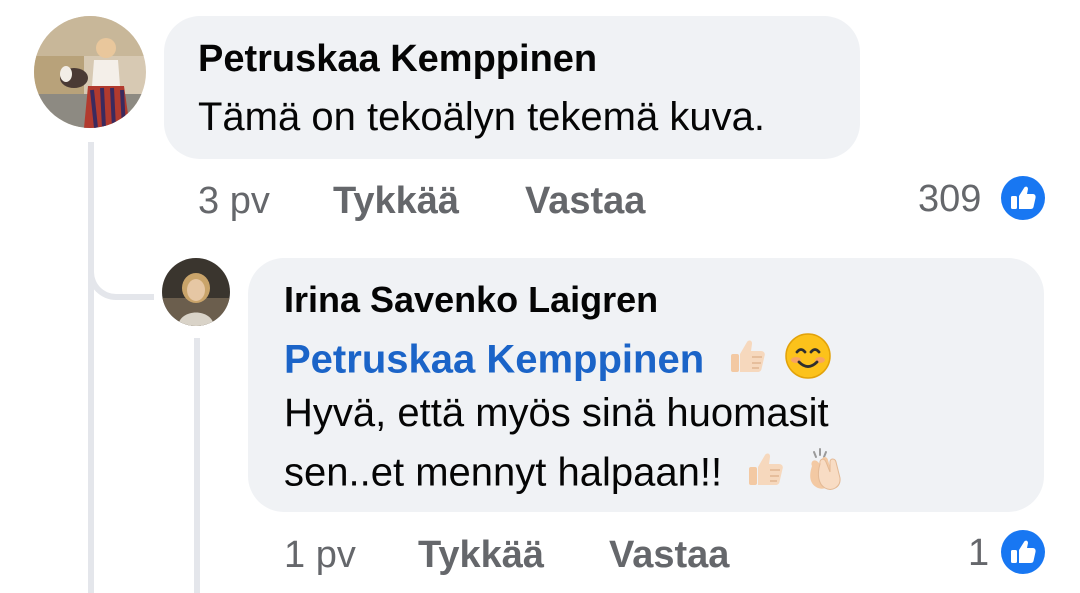  I want to click on reply-author: Irina Savenko Laigren, so click(471, 300).